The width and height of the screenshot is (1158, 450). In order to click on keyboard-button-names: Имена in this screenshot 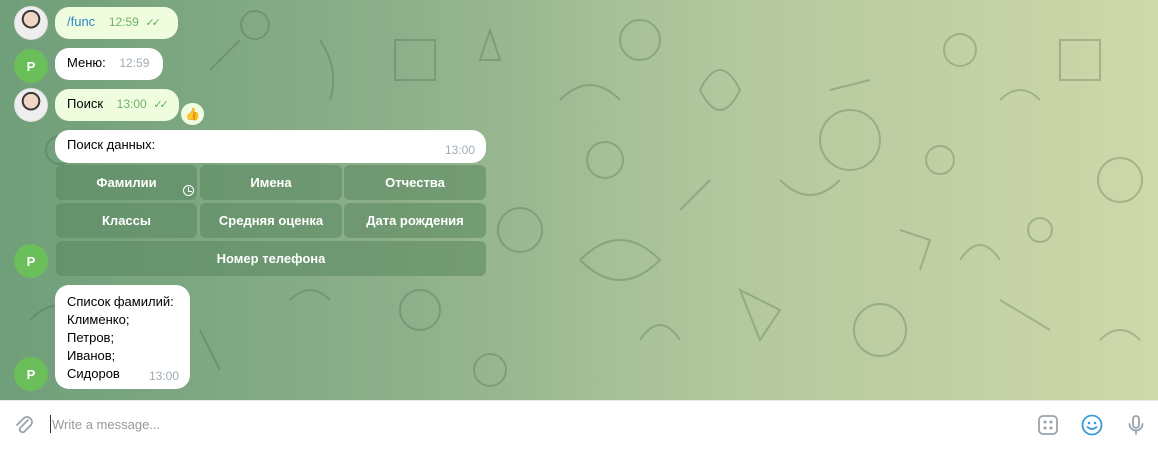, I will do `click(271, 182)`.